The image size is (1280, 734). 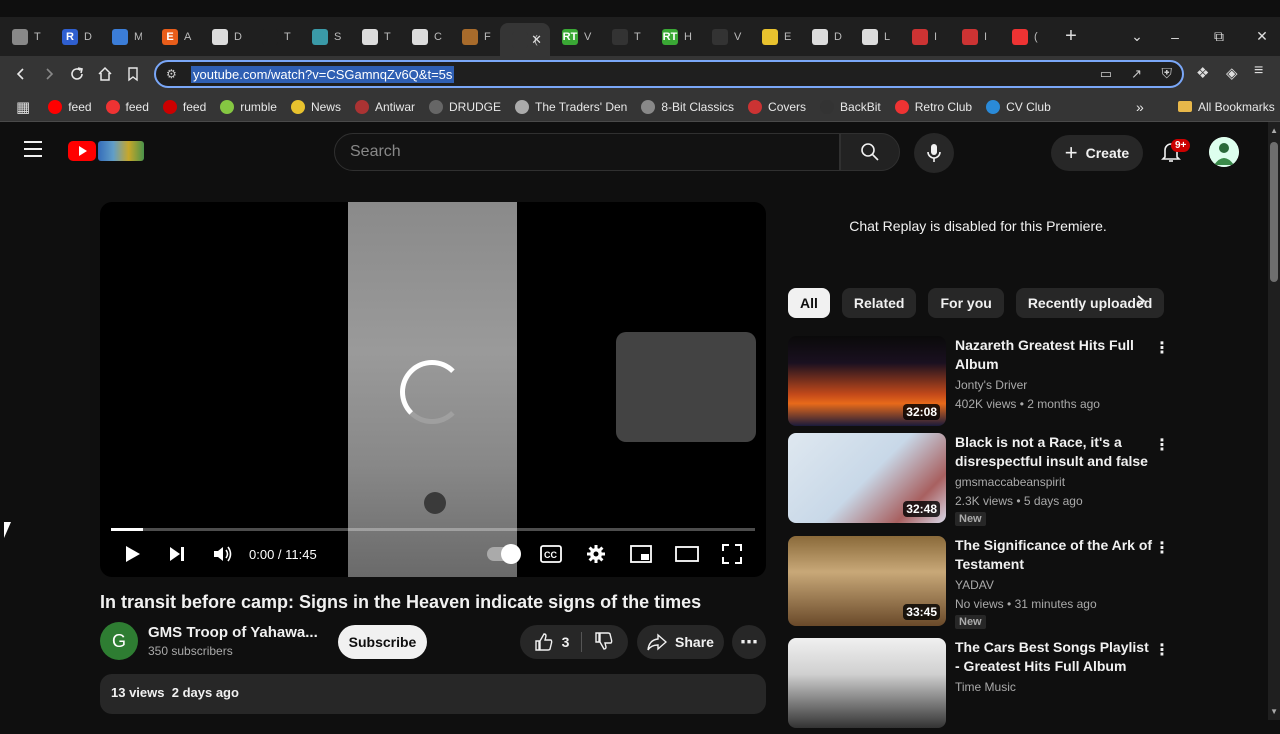 I want to click on bookmark-item: DRUDGE, so click(x=464, y=106).